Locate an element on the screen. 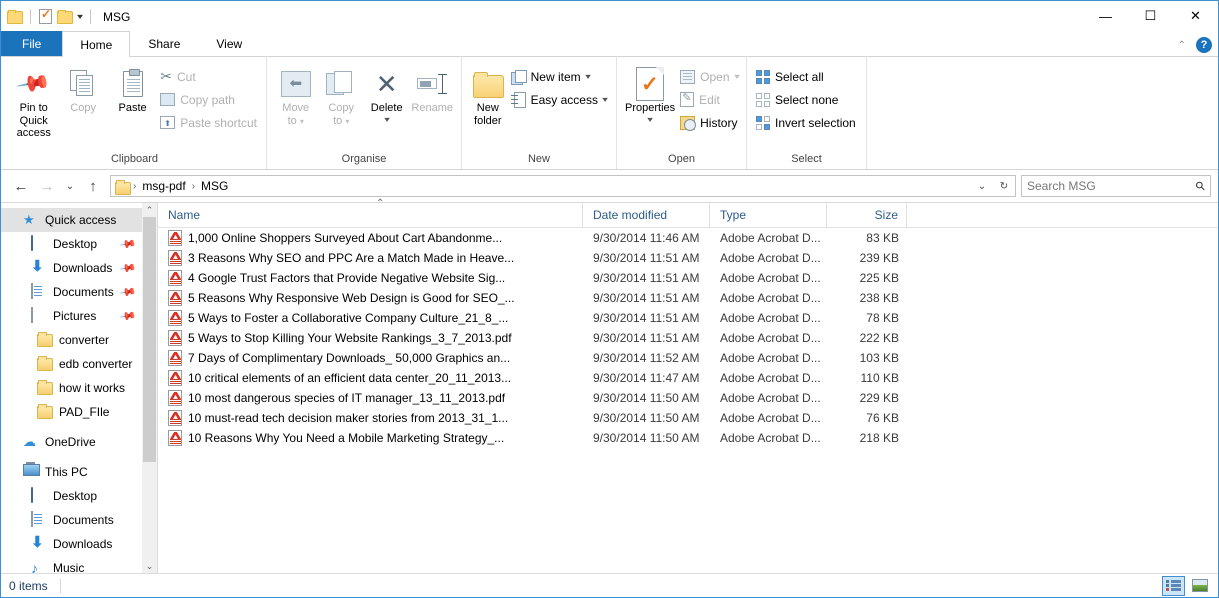  sidebar-item-onedrive: ☁ OneDrive is located at coordinates (79, 442).